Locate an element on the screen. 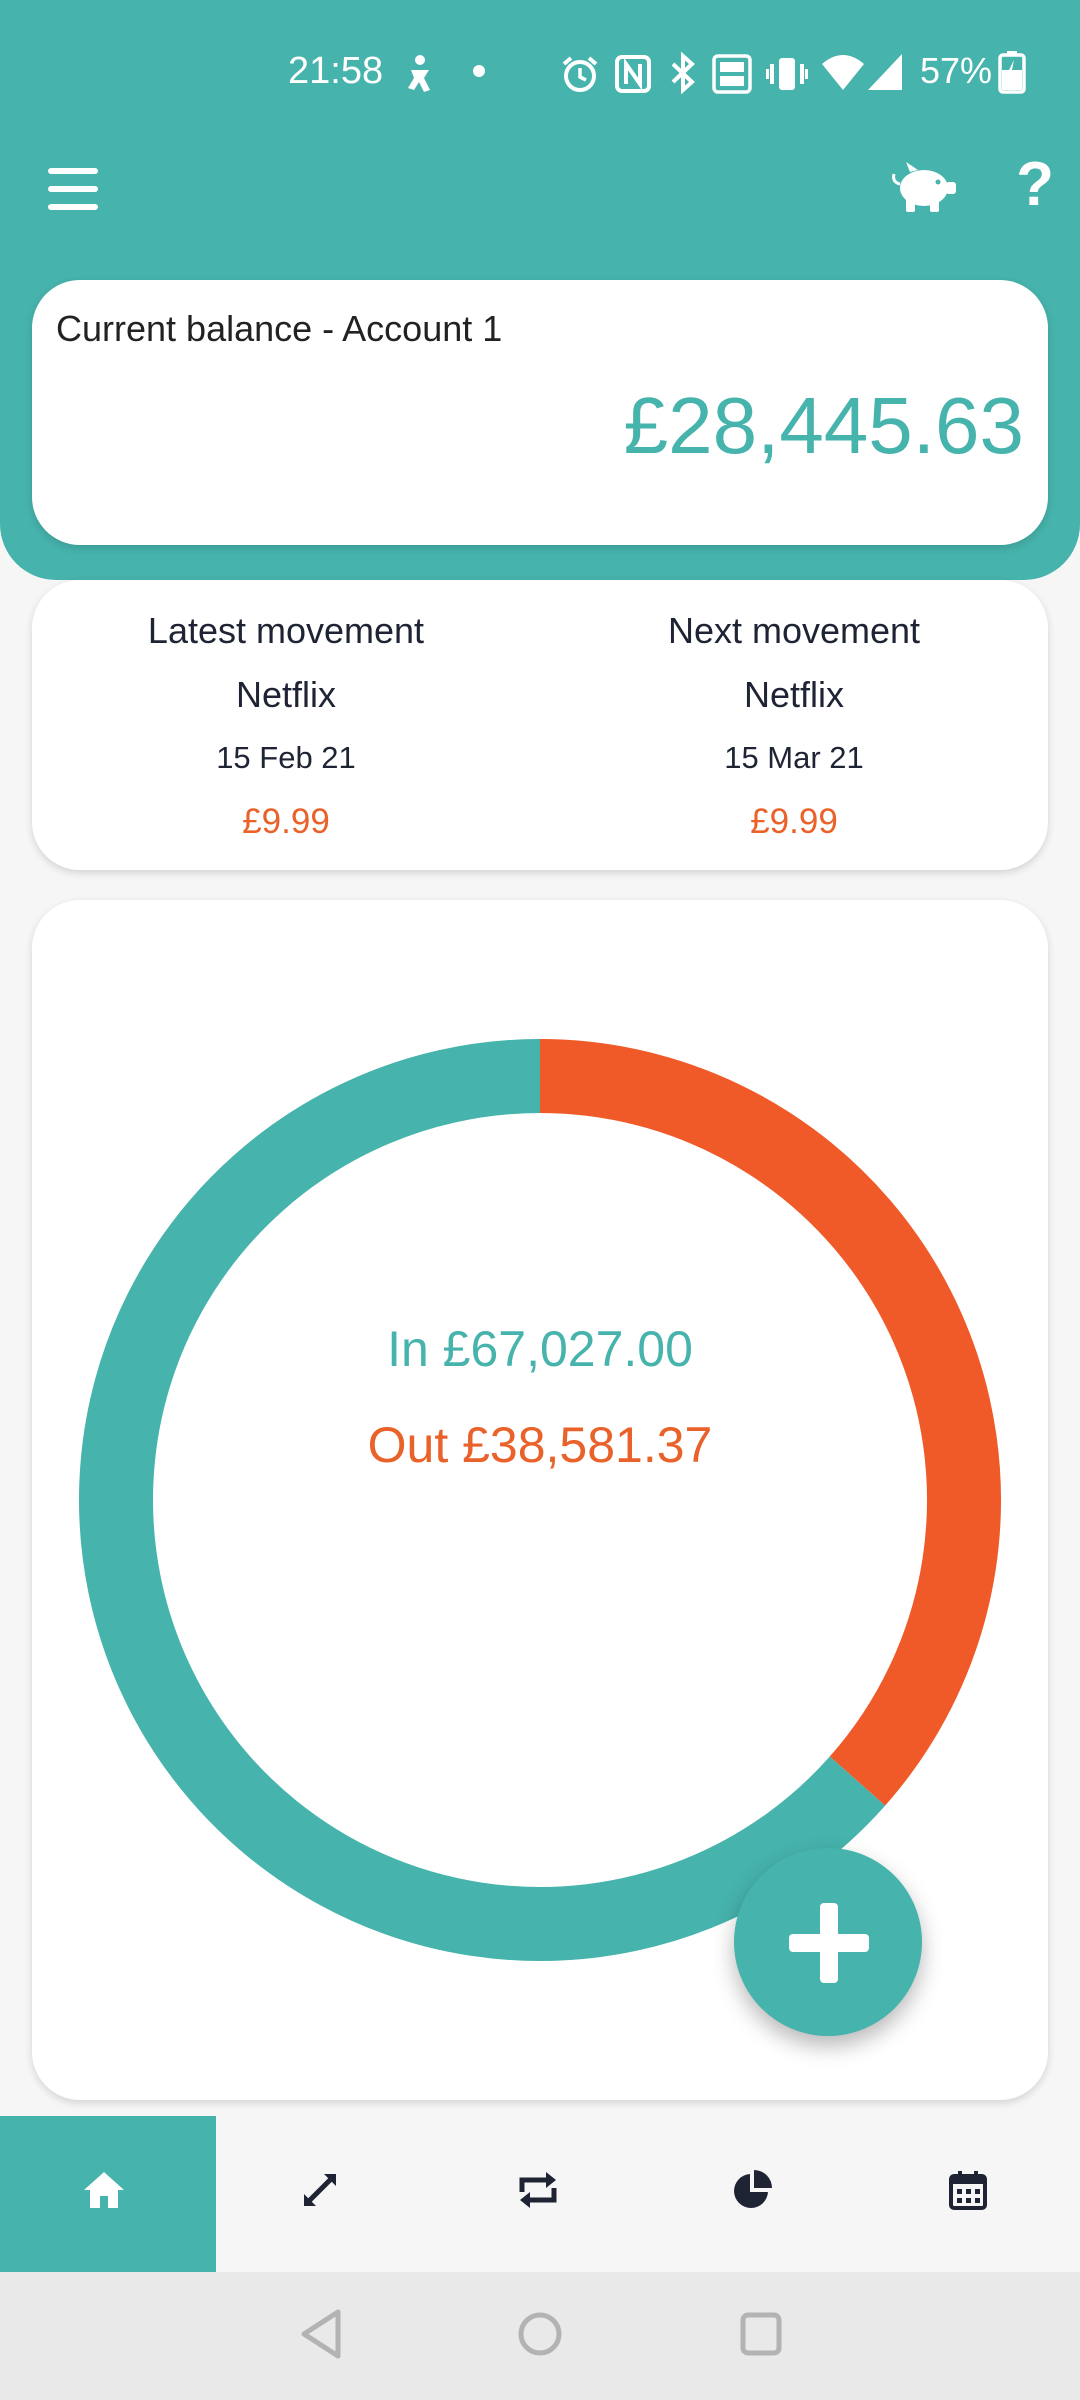  latest-movement-title: Latest movement is located at coordinates (286, 630).